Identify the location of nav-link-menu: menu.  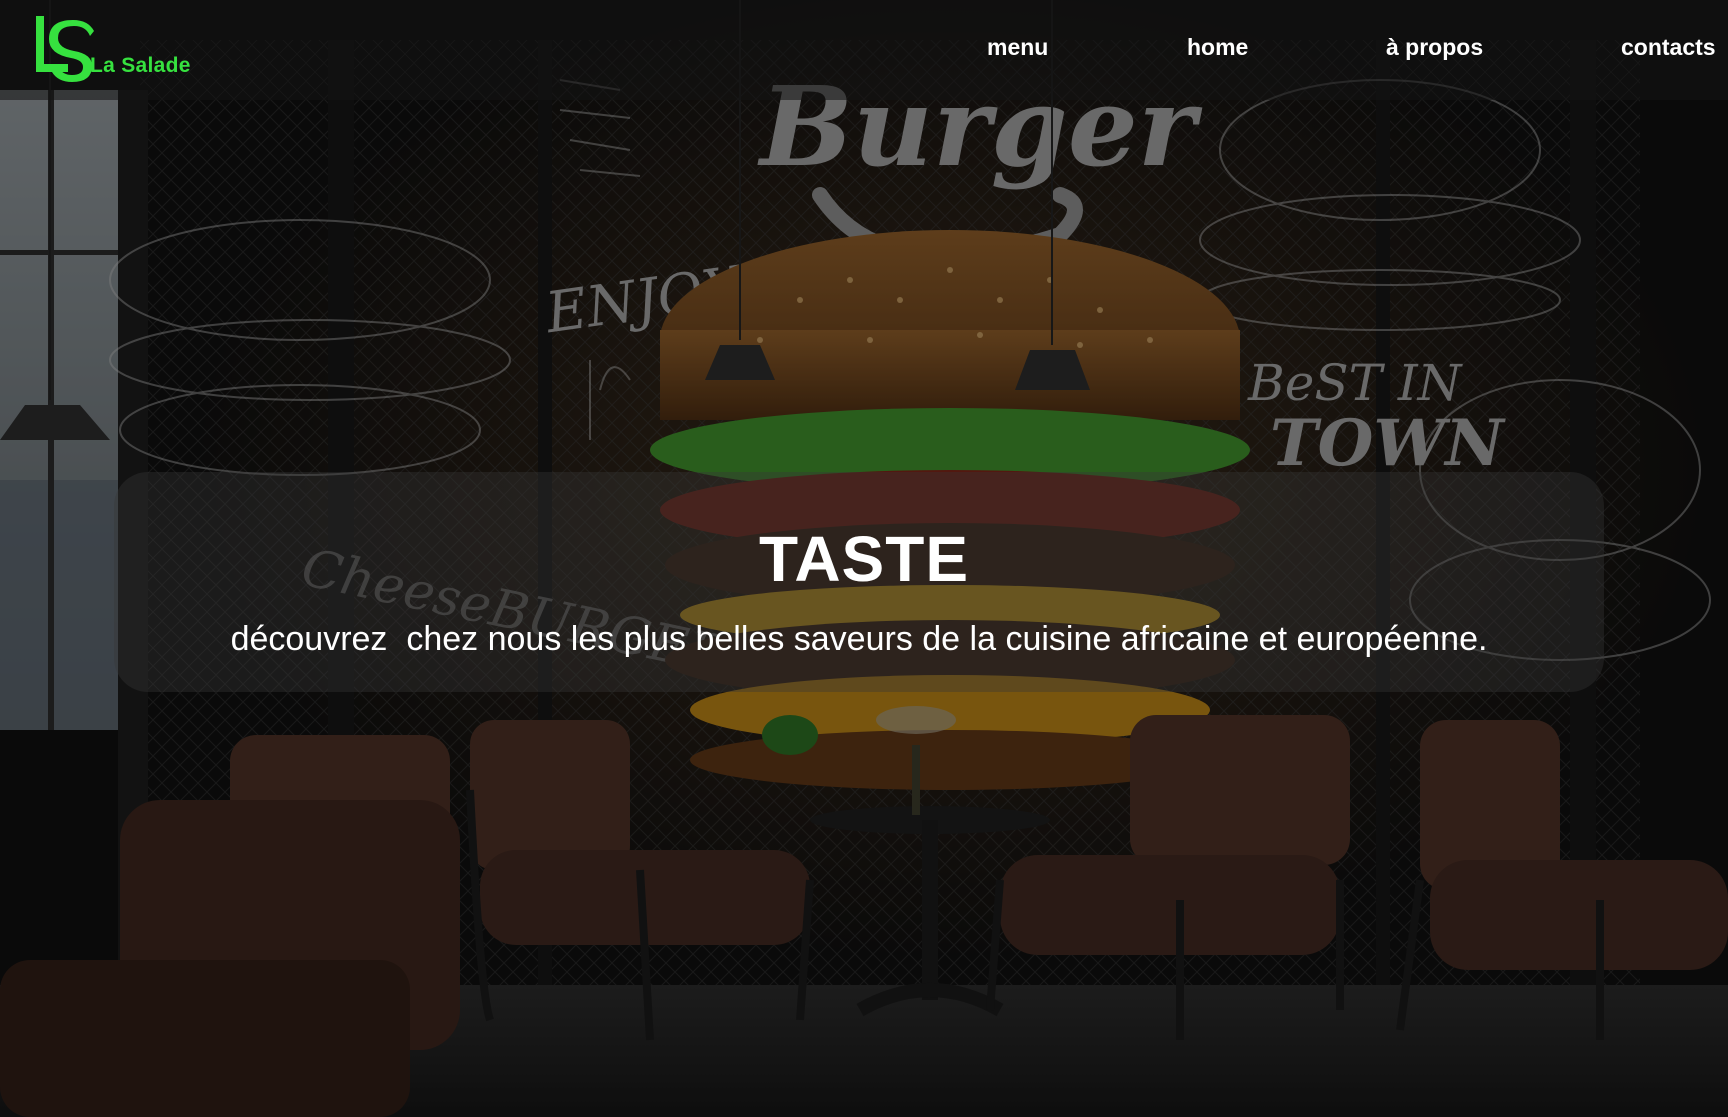
(1017, 47).